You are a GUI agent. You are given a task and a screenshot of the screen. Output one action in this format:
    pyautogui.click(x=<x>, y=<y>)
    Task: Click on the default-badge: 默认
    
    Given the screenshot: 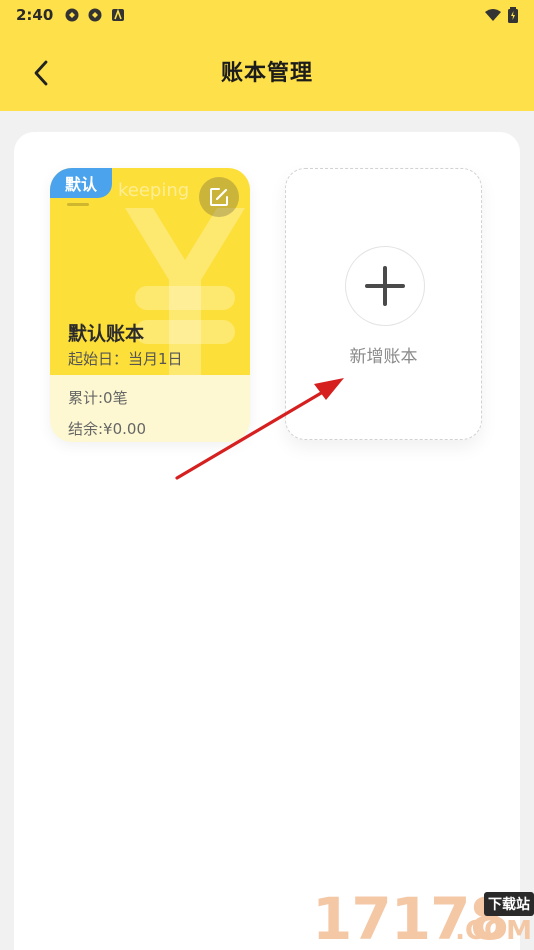 What is the action you would take?
    pyautogui.click(x=81, y=183)
    